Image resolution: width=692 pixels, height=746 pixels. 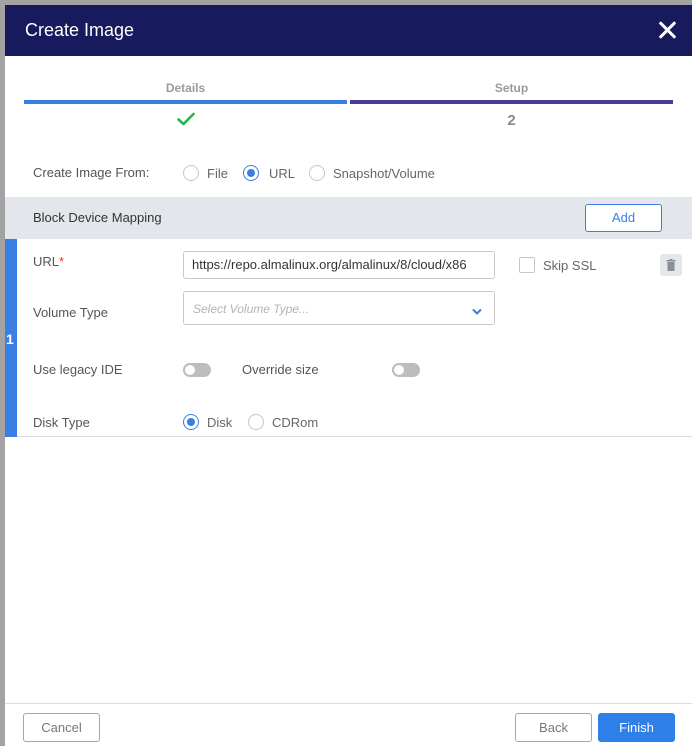 I want to click on radio-snapshot-volume-label: Snapshot/Volume, so click(x=384, y=173).